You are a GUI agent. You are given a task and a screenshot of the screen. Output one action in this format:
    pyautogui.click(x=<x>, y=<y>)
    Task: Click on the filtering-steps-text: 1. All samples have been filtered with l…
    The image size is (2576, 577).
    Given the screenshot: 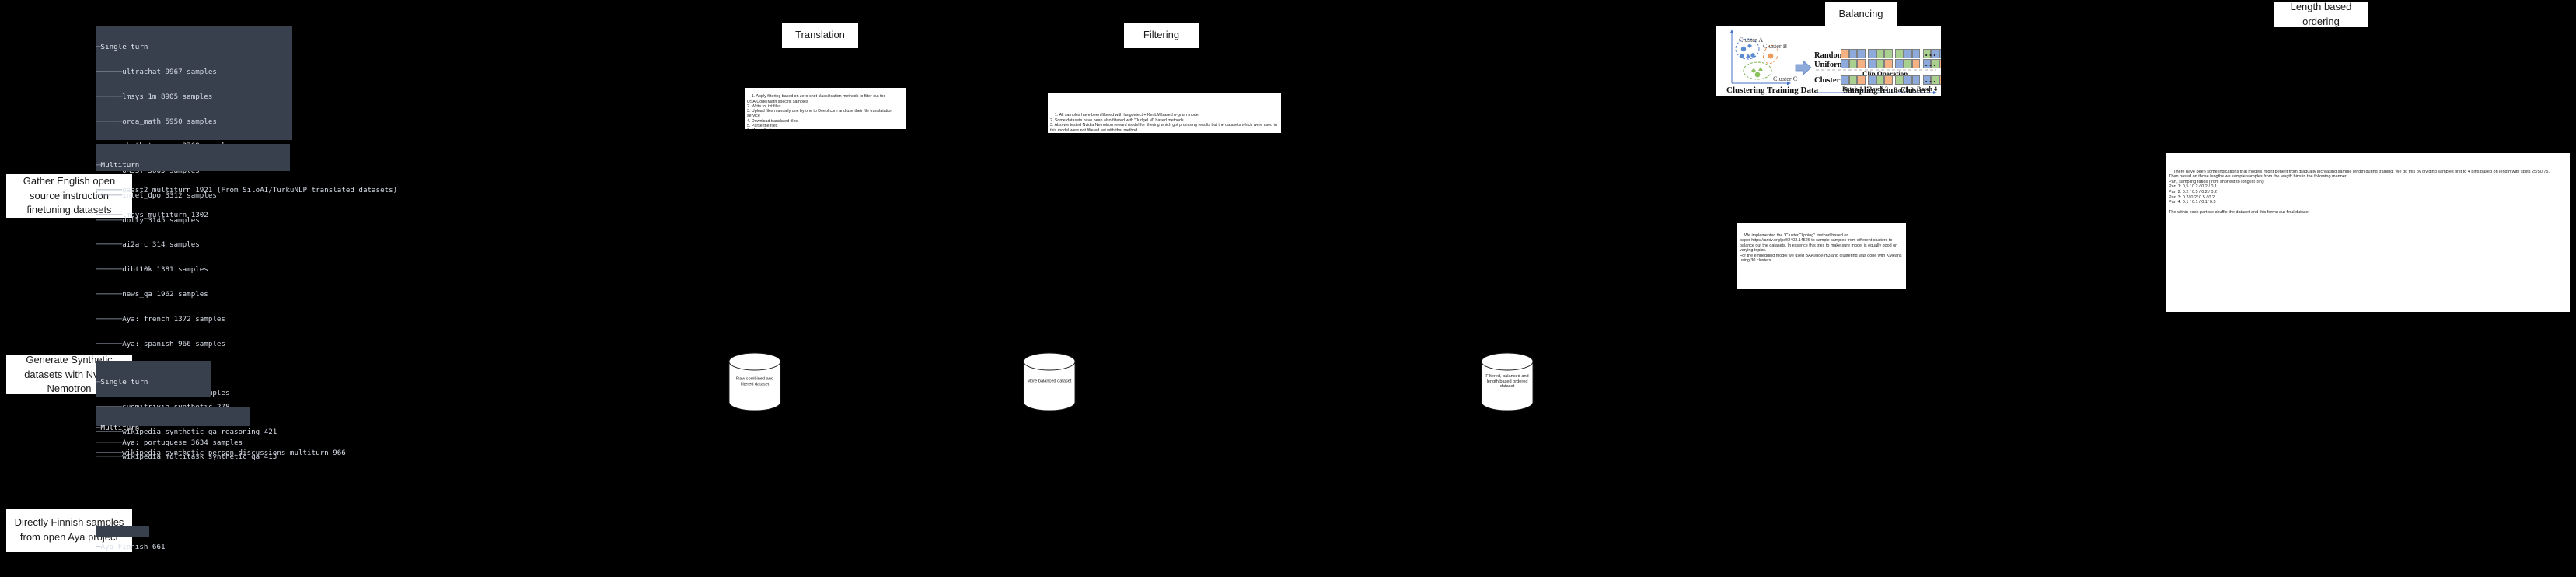 What is the action you would take?
    pyautogui.click(x=1165, y=113)
    